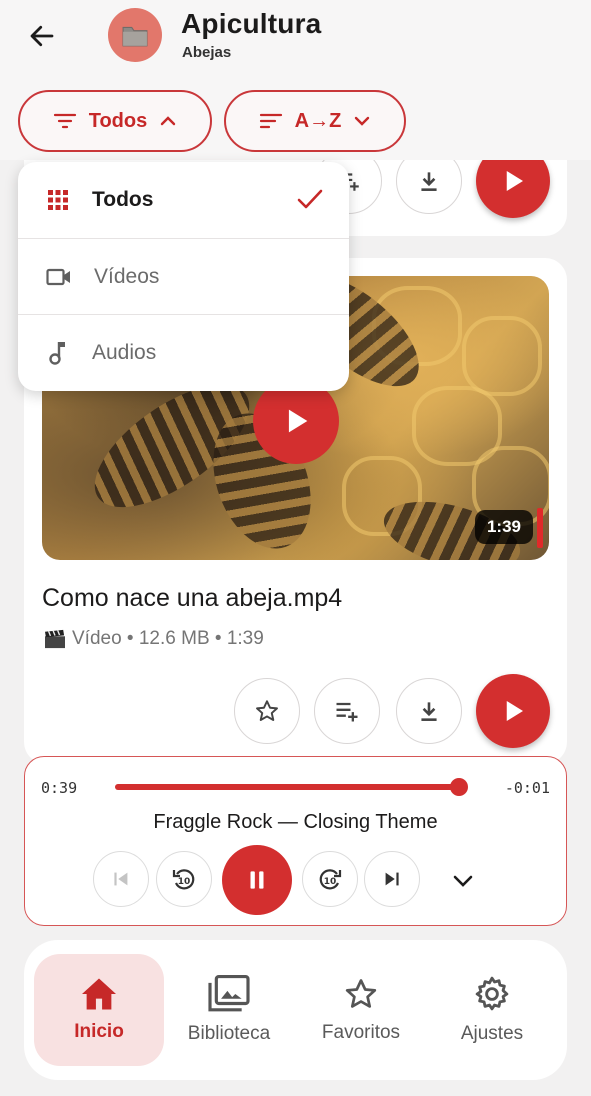 This screenshot has height=1096, width=591. I want to click on pause-icon, so click(257, 880).